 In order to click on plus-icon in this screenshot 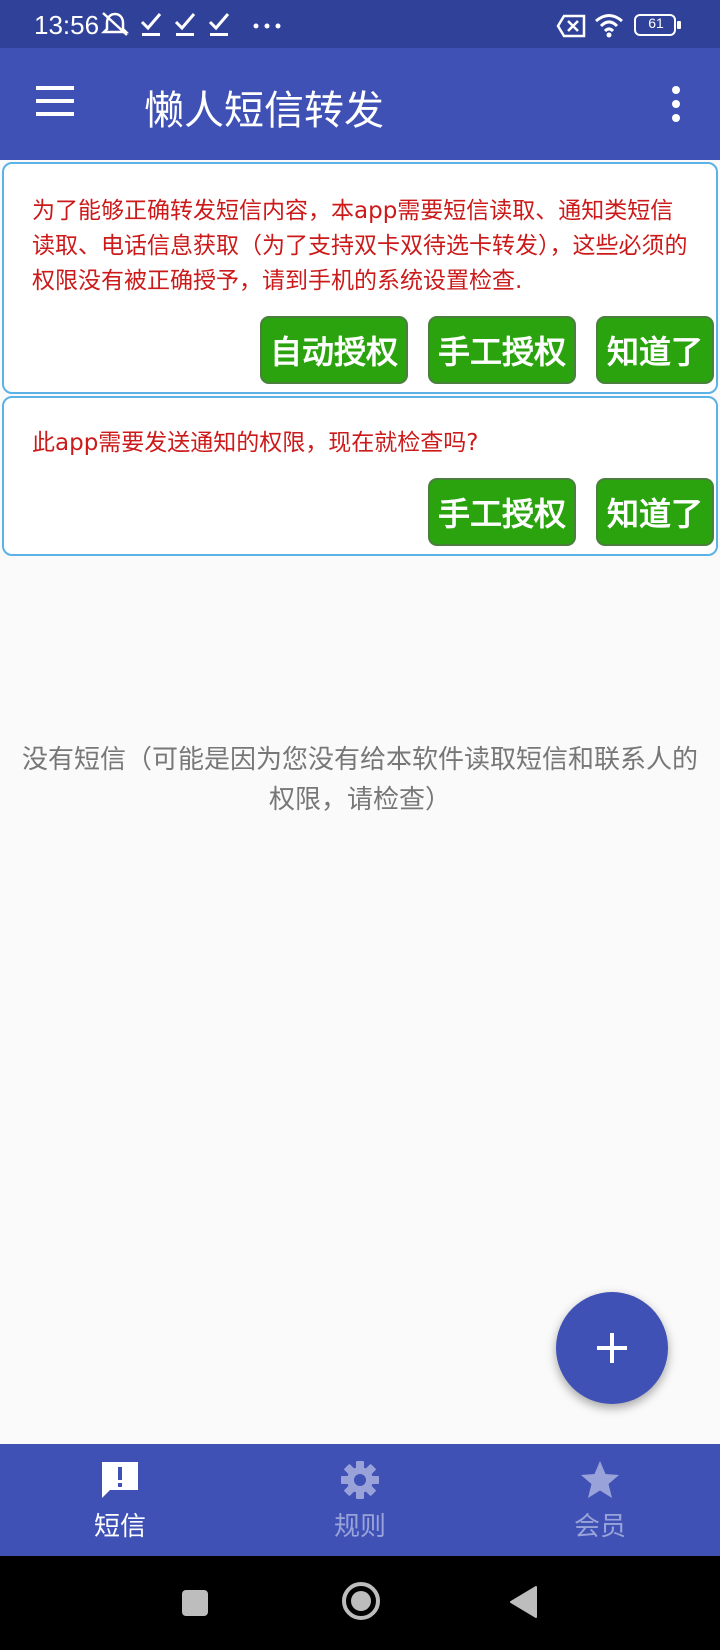, I will do `click(612, 1348)`.